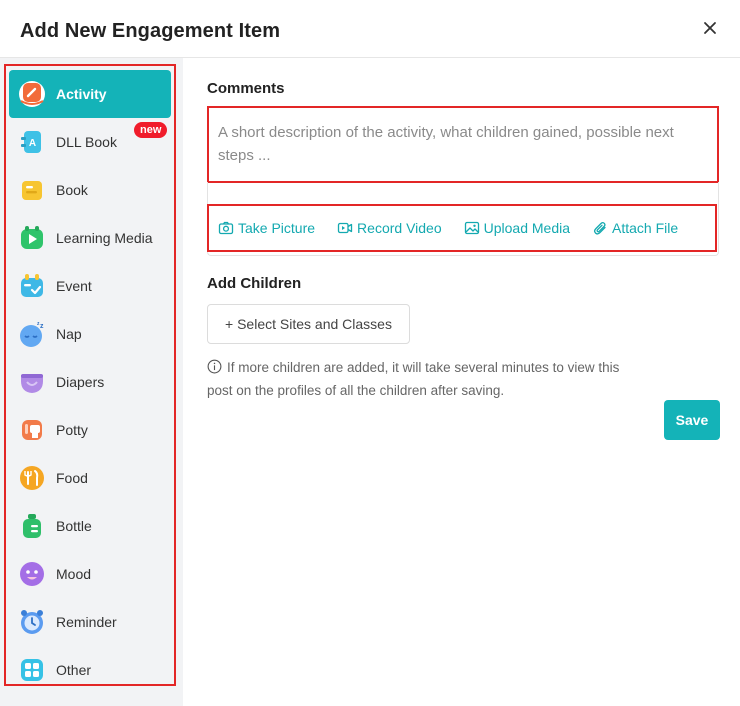 This screenshot has width=740, height=706. I want to click on sidebar-item-label: Bottle, so click(74, 526).